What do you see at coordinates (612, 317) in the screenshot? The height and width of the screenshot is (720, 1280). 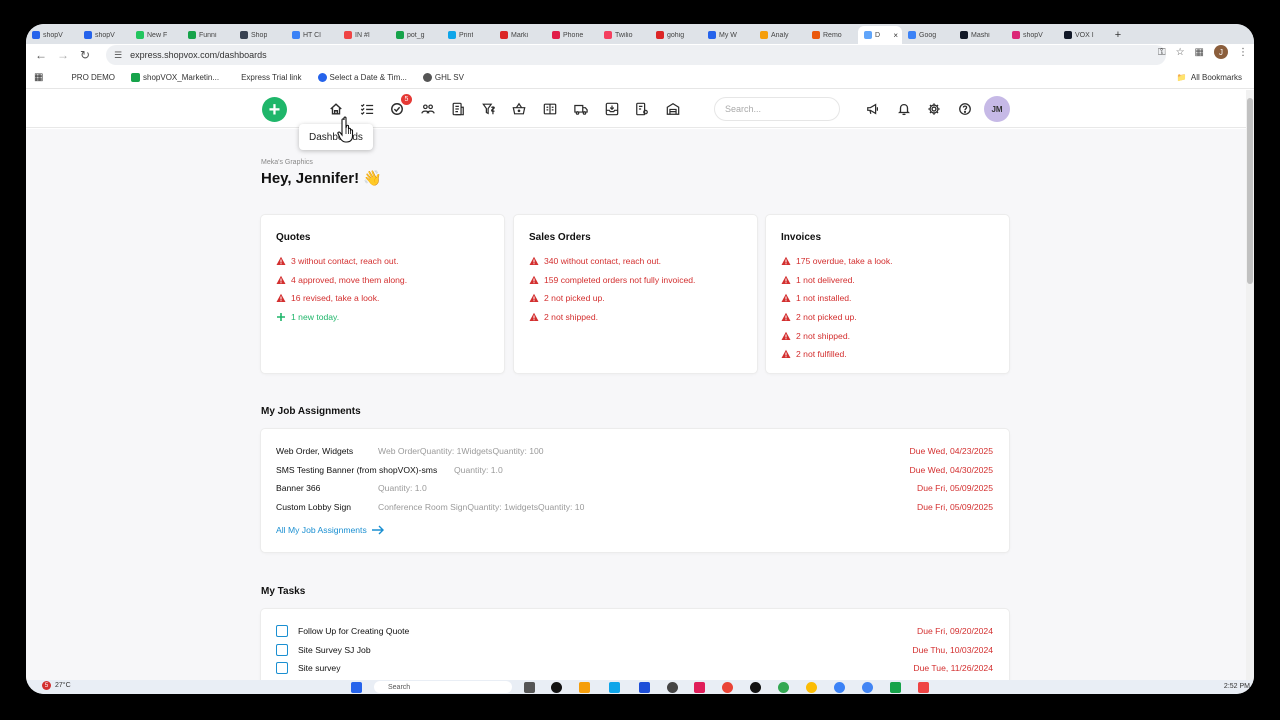 I see `alert-item: 2 not shipped.` at bounding box center [612, 317].